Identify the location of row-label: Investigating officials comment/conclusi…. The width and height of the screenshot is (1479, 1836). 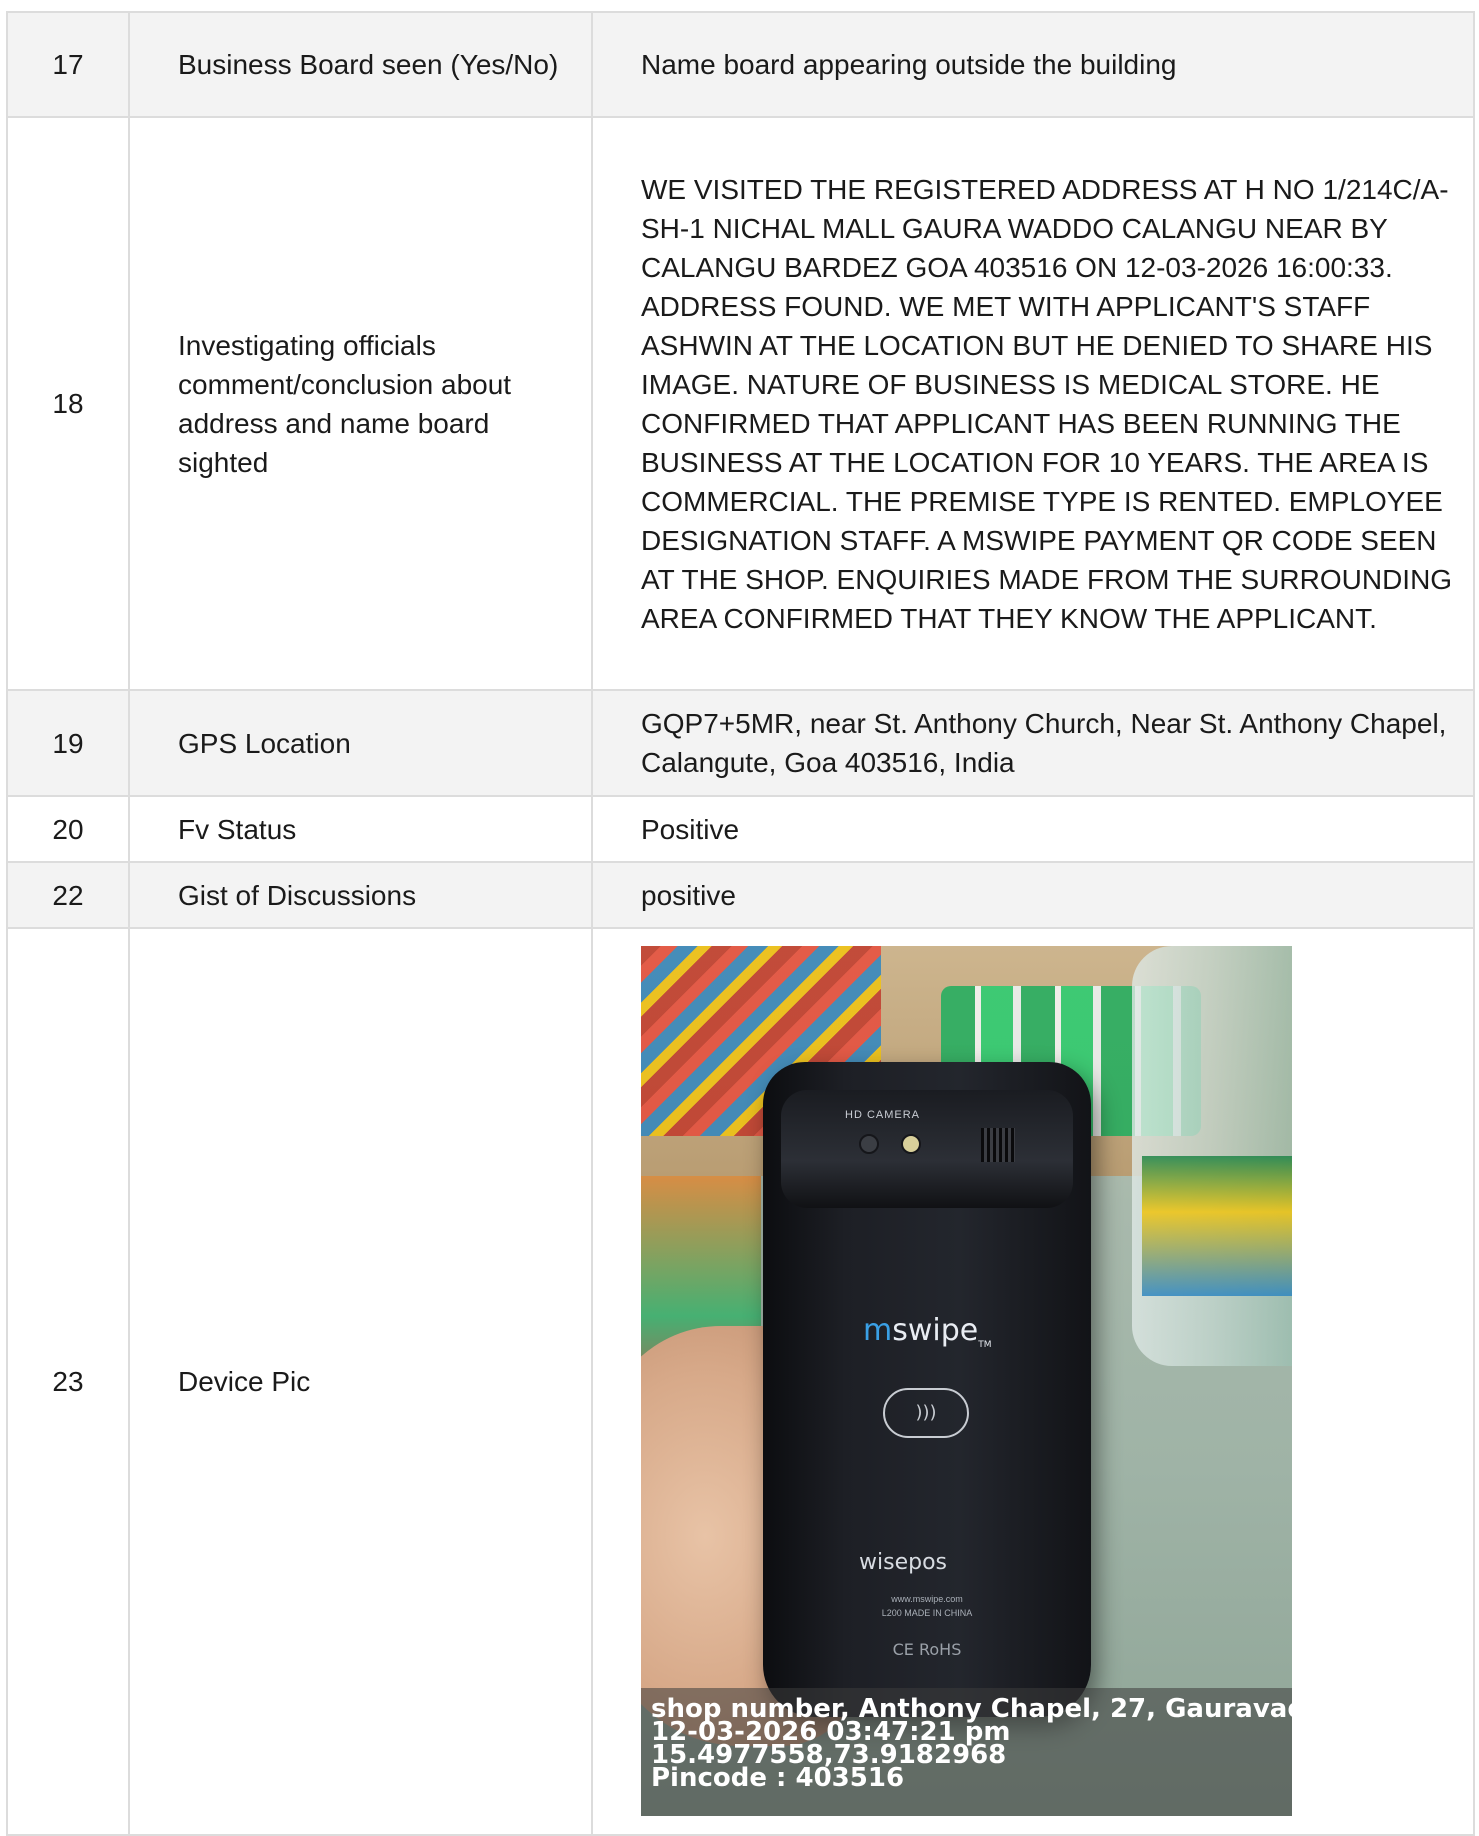
(360, 403).